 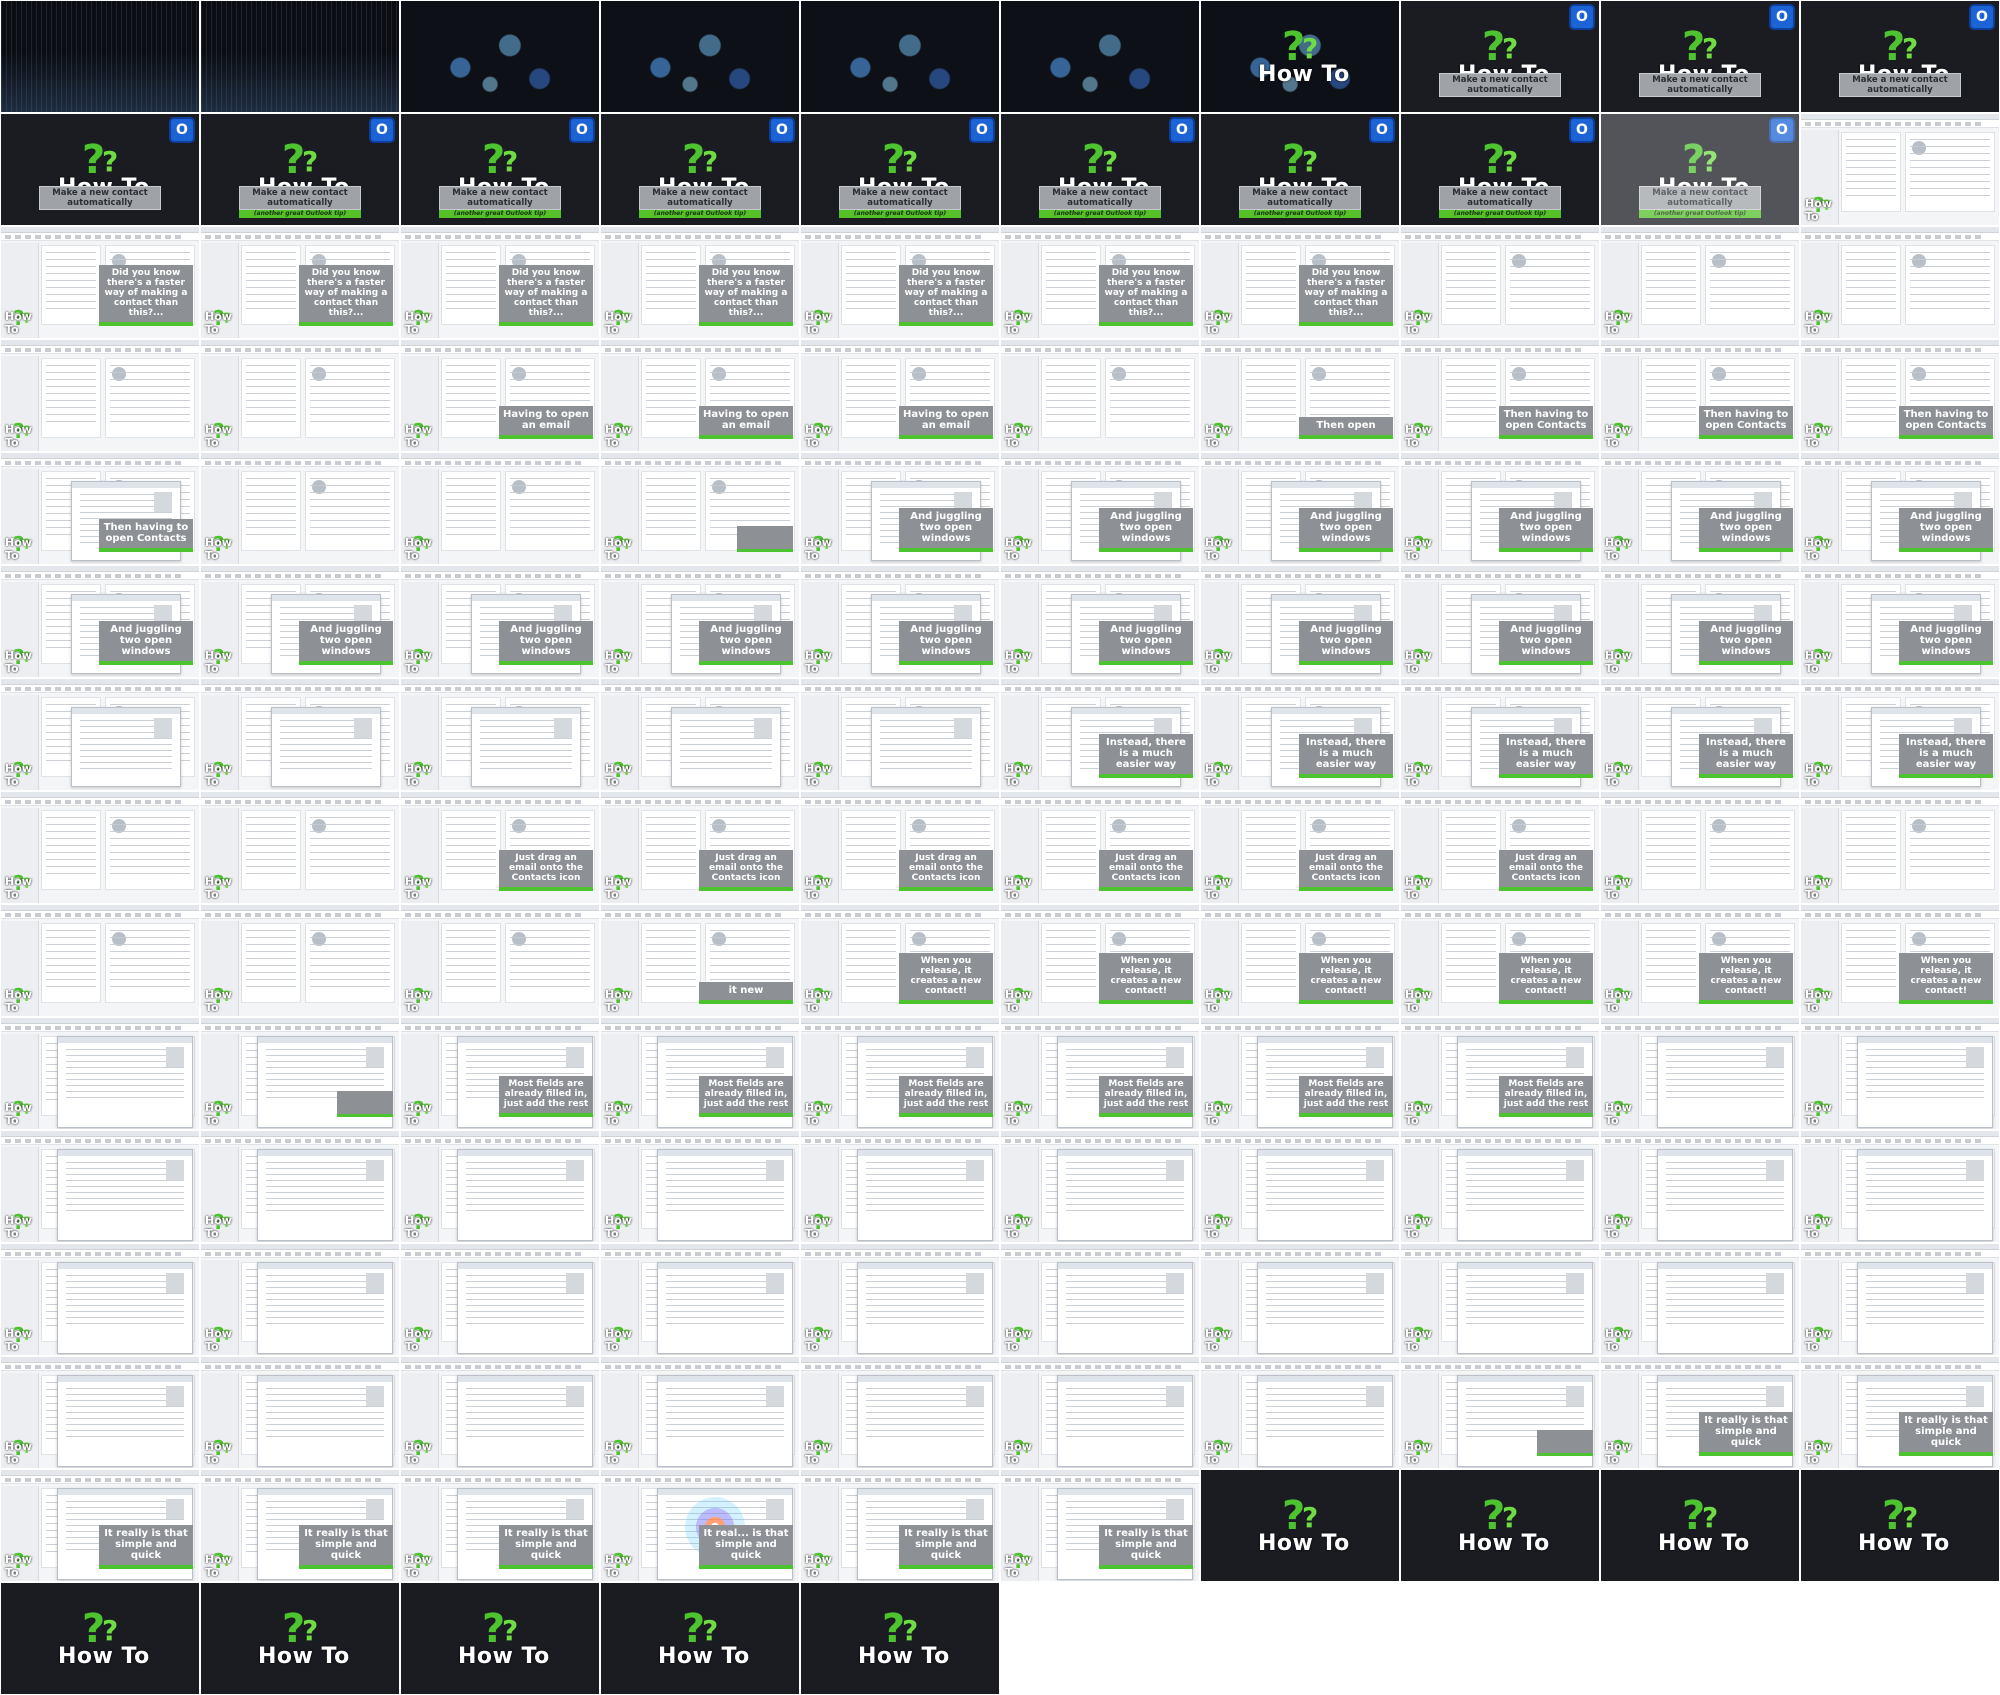 What do you see at coordinates (1900, 85) in the screenshot?
I see `subtitle-bar: Make a new contact automatically` at bounding box center [1900, 85].